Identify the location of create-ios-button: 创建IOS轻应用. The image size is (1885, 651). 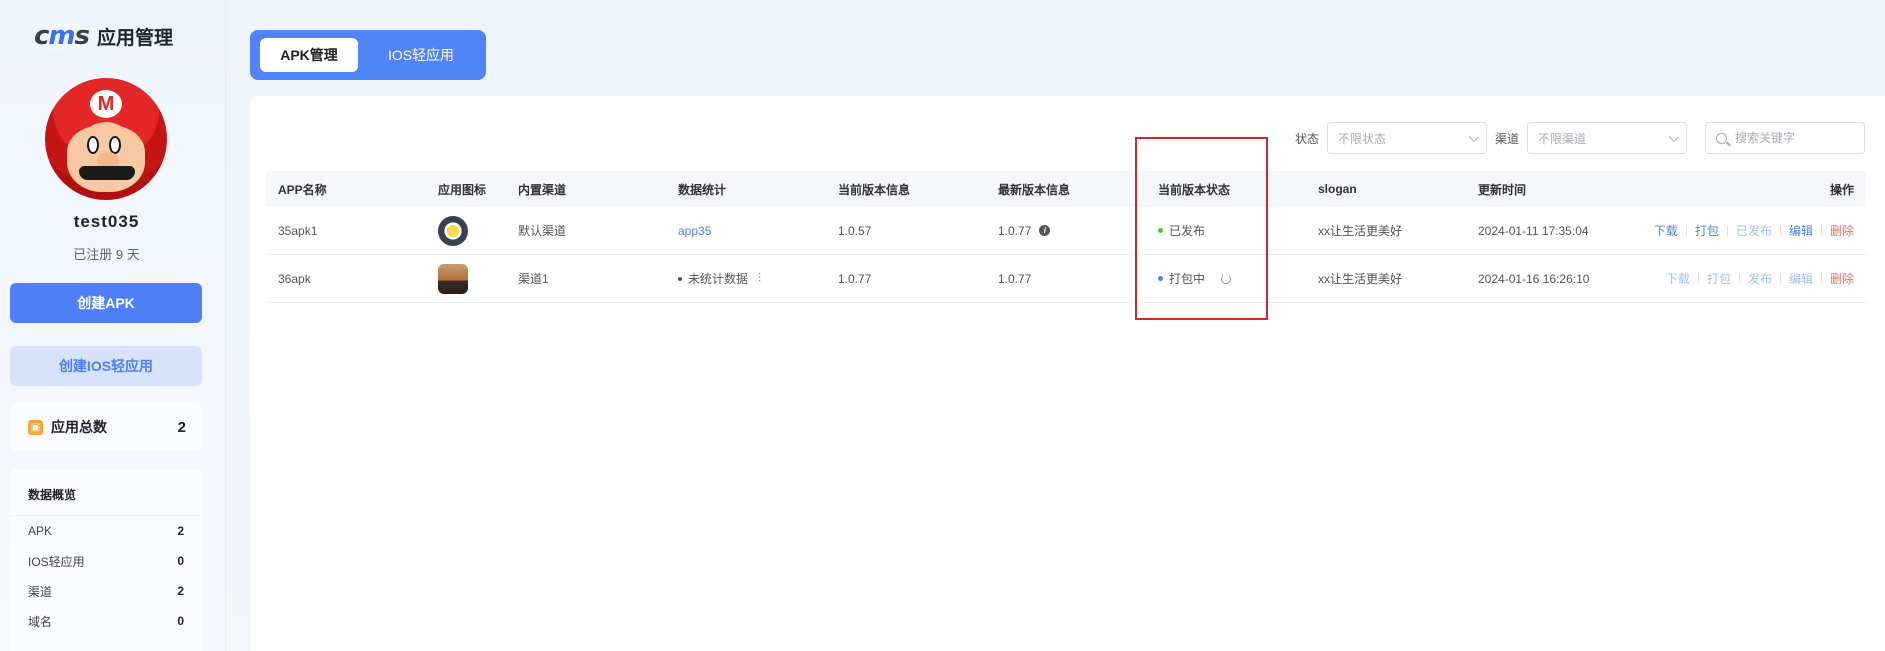
(106, 366).